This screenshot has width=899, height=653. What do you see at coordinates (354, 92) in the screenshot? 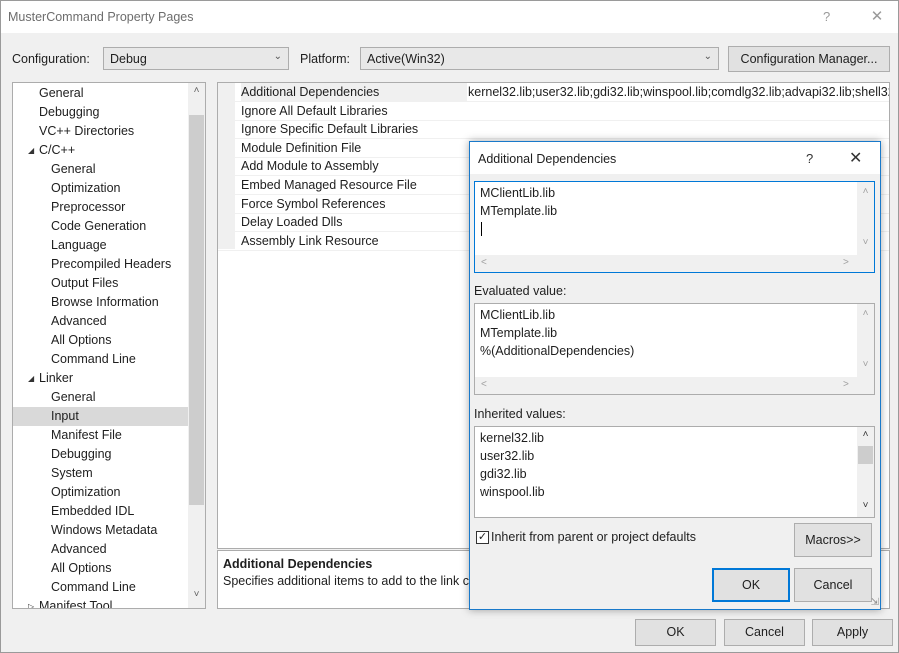
I see `property-name: Additional Dependencies` at bounding box center [354, 92].